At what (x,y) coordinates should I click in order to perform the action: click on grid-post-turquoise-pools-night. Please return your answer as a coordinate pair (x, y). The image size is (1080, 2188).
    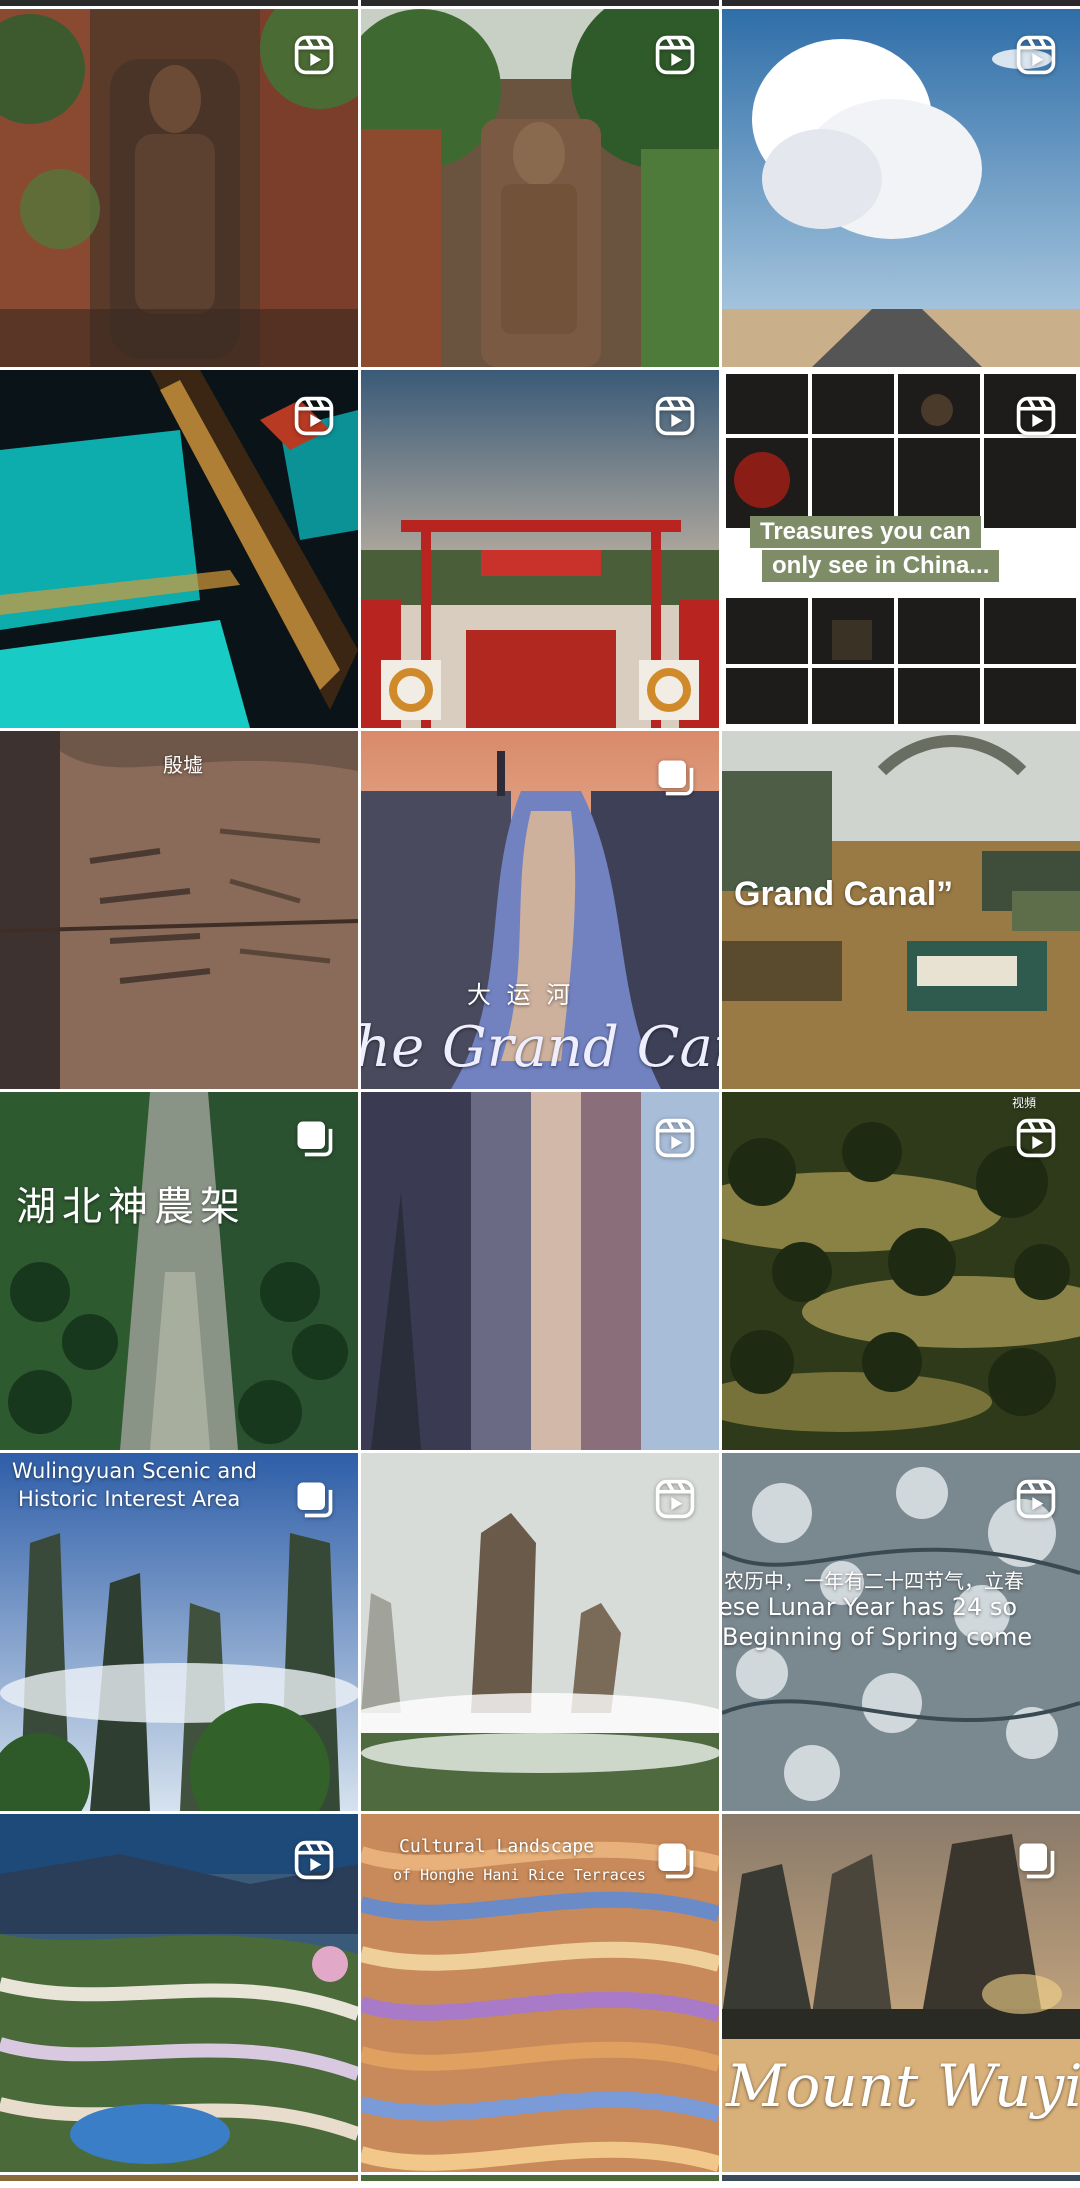
    Looking at the image, I should click on (179, 549).